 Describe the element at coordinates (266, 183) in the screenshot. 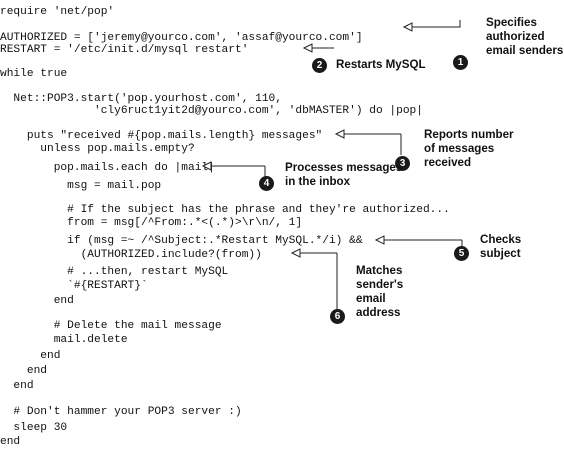

I see `callout-badge-4: 4` at that location.